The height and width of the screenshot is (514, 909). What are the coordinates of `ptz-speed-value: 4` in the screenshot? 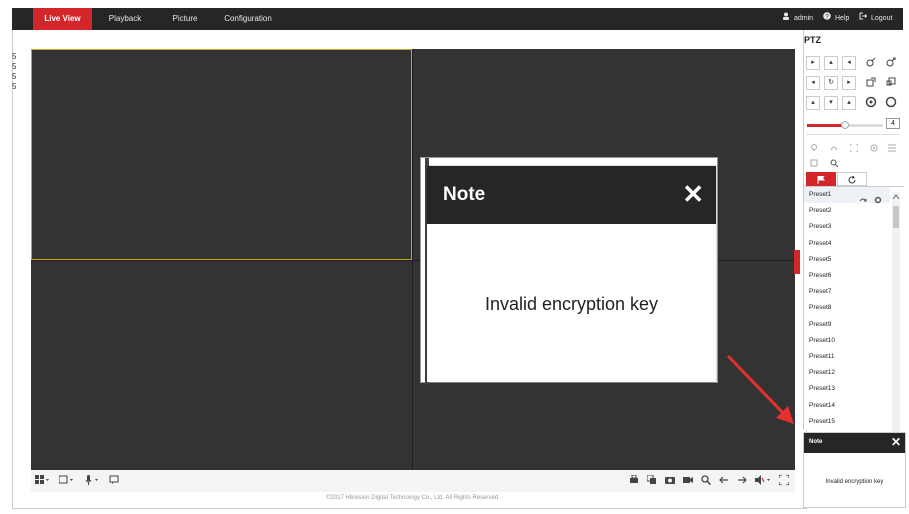 It's located at (893, 123).